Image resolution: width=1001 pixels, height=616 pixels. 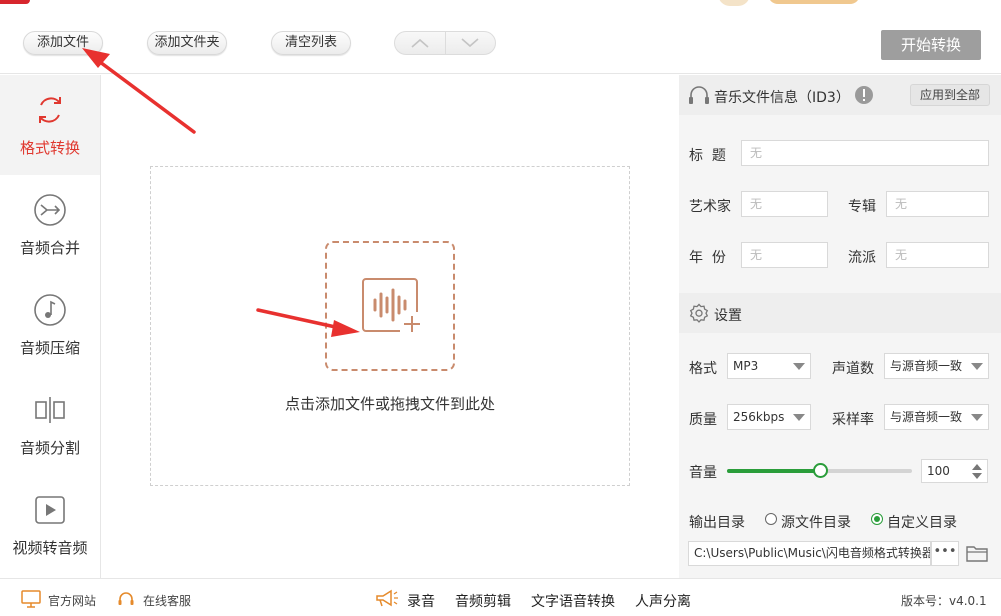 What do you see at coordinates (865, 153) in the screenshot?
I see `title-field: 无` at bounding box center [865, 153].